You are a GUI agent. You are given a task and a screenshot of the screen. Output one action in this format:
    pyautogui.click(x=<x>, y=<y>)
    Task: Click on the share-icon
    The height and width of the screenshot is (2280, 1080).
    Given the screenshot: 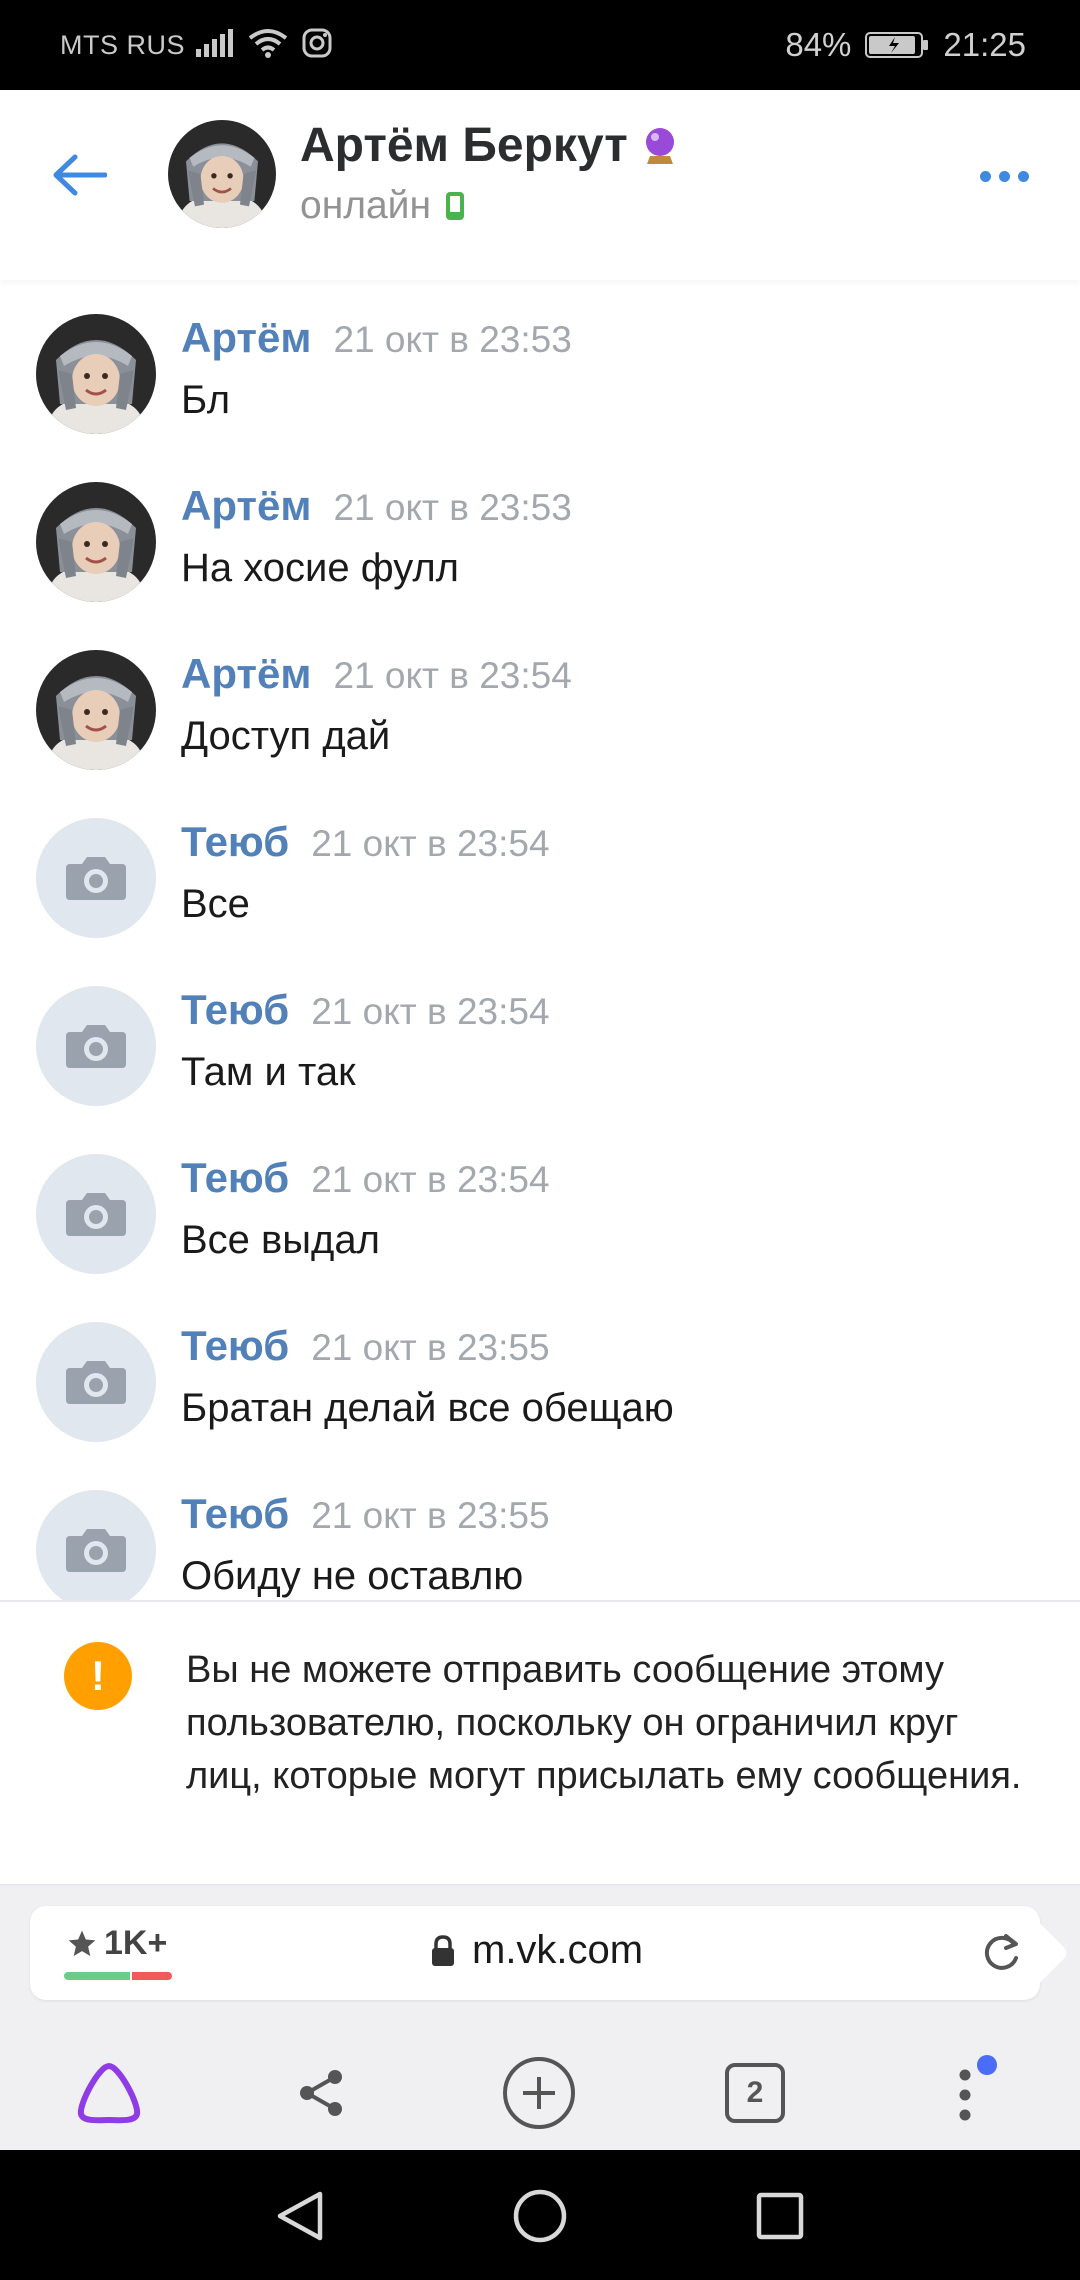 What is the action you would take?
    pyautogui.click(x=321, y=2093)
    